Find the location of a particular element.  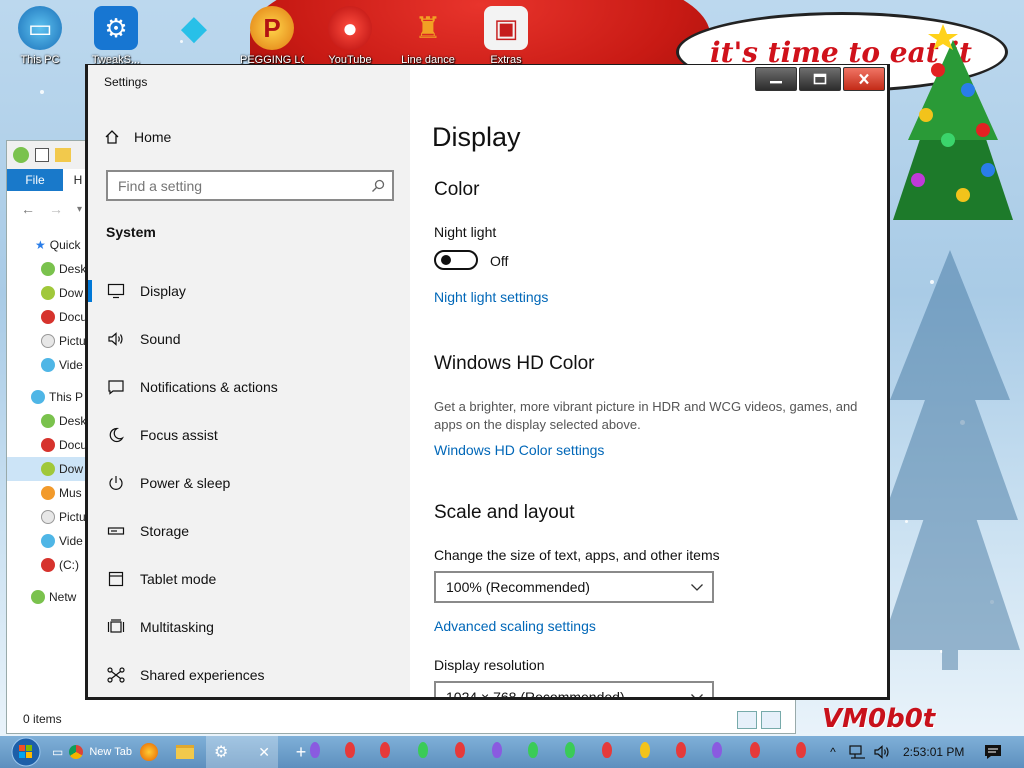

network-button is located at coordinates (858, 752).